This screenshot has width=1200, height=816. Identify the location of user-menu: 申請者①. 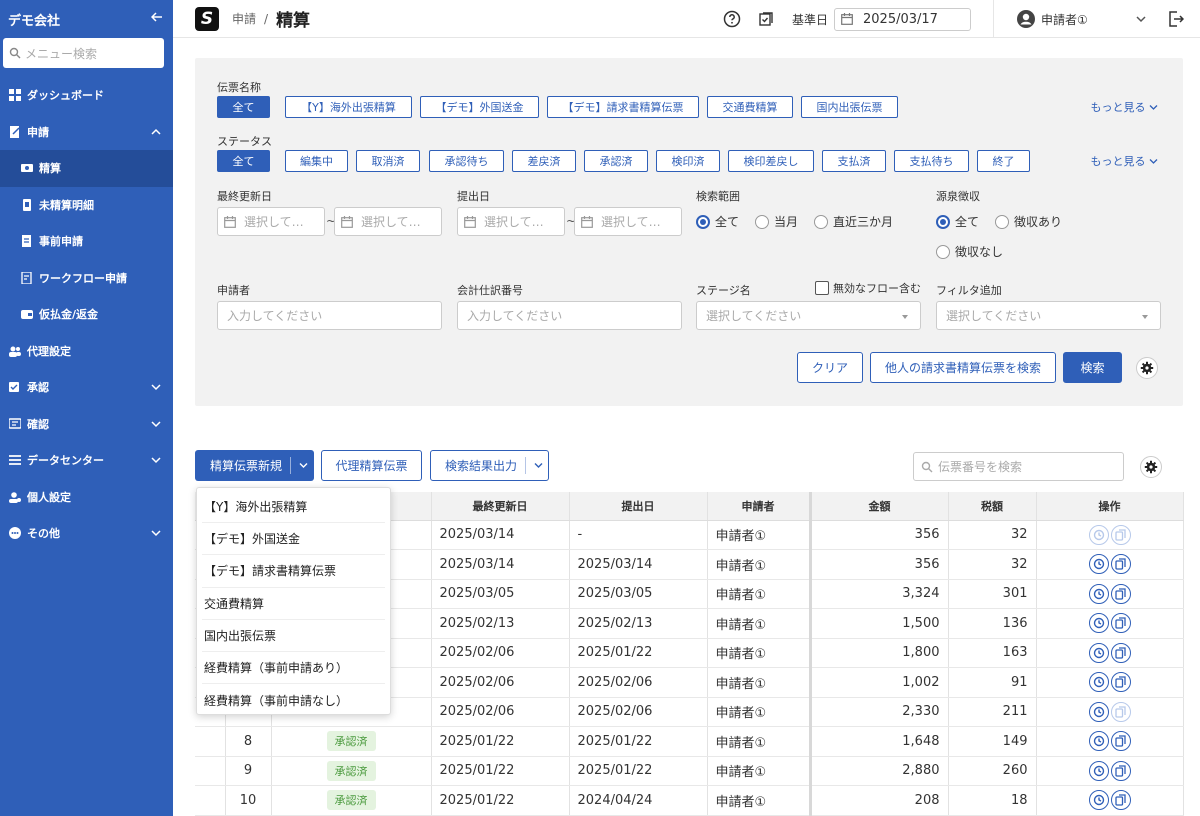
(1091, 19).